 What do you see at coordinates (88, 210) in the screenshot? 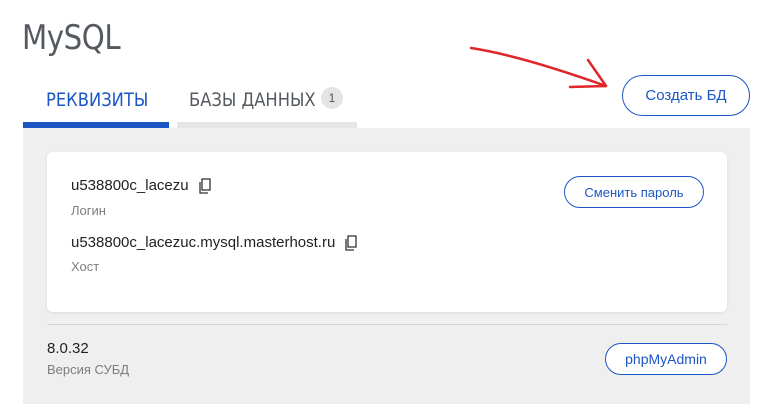
I see `login-label: Логин` at bounding box center [88, 210].